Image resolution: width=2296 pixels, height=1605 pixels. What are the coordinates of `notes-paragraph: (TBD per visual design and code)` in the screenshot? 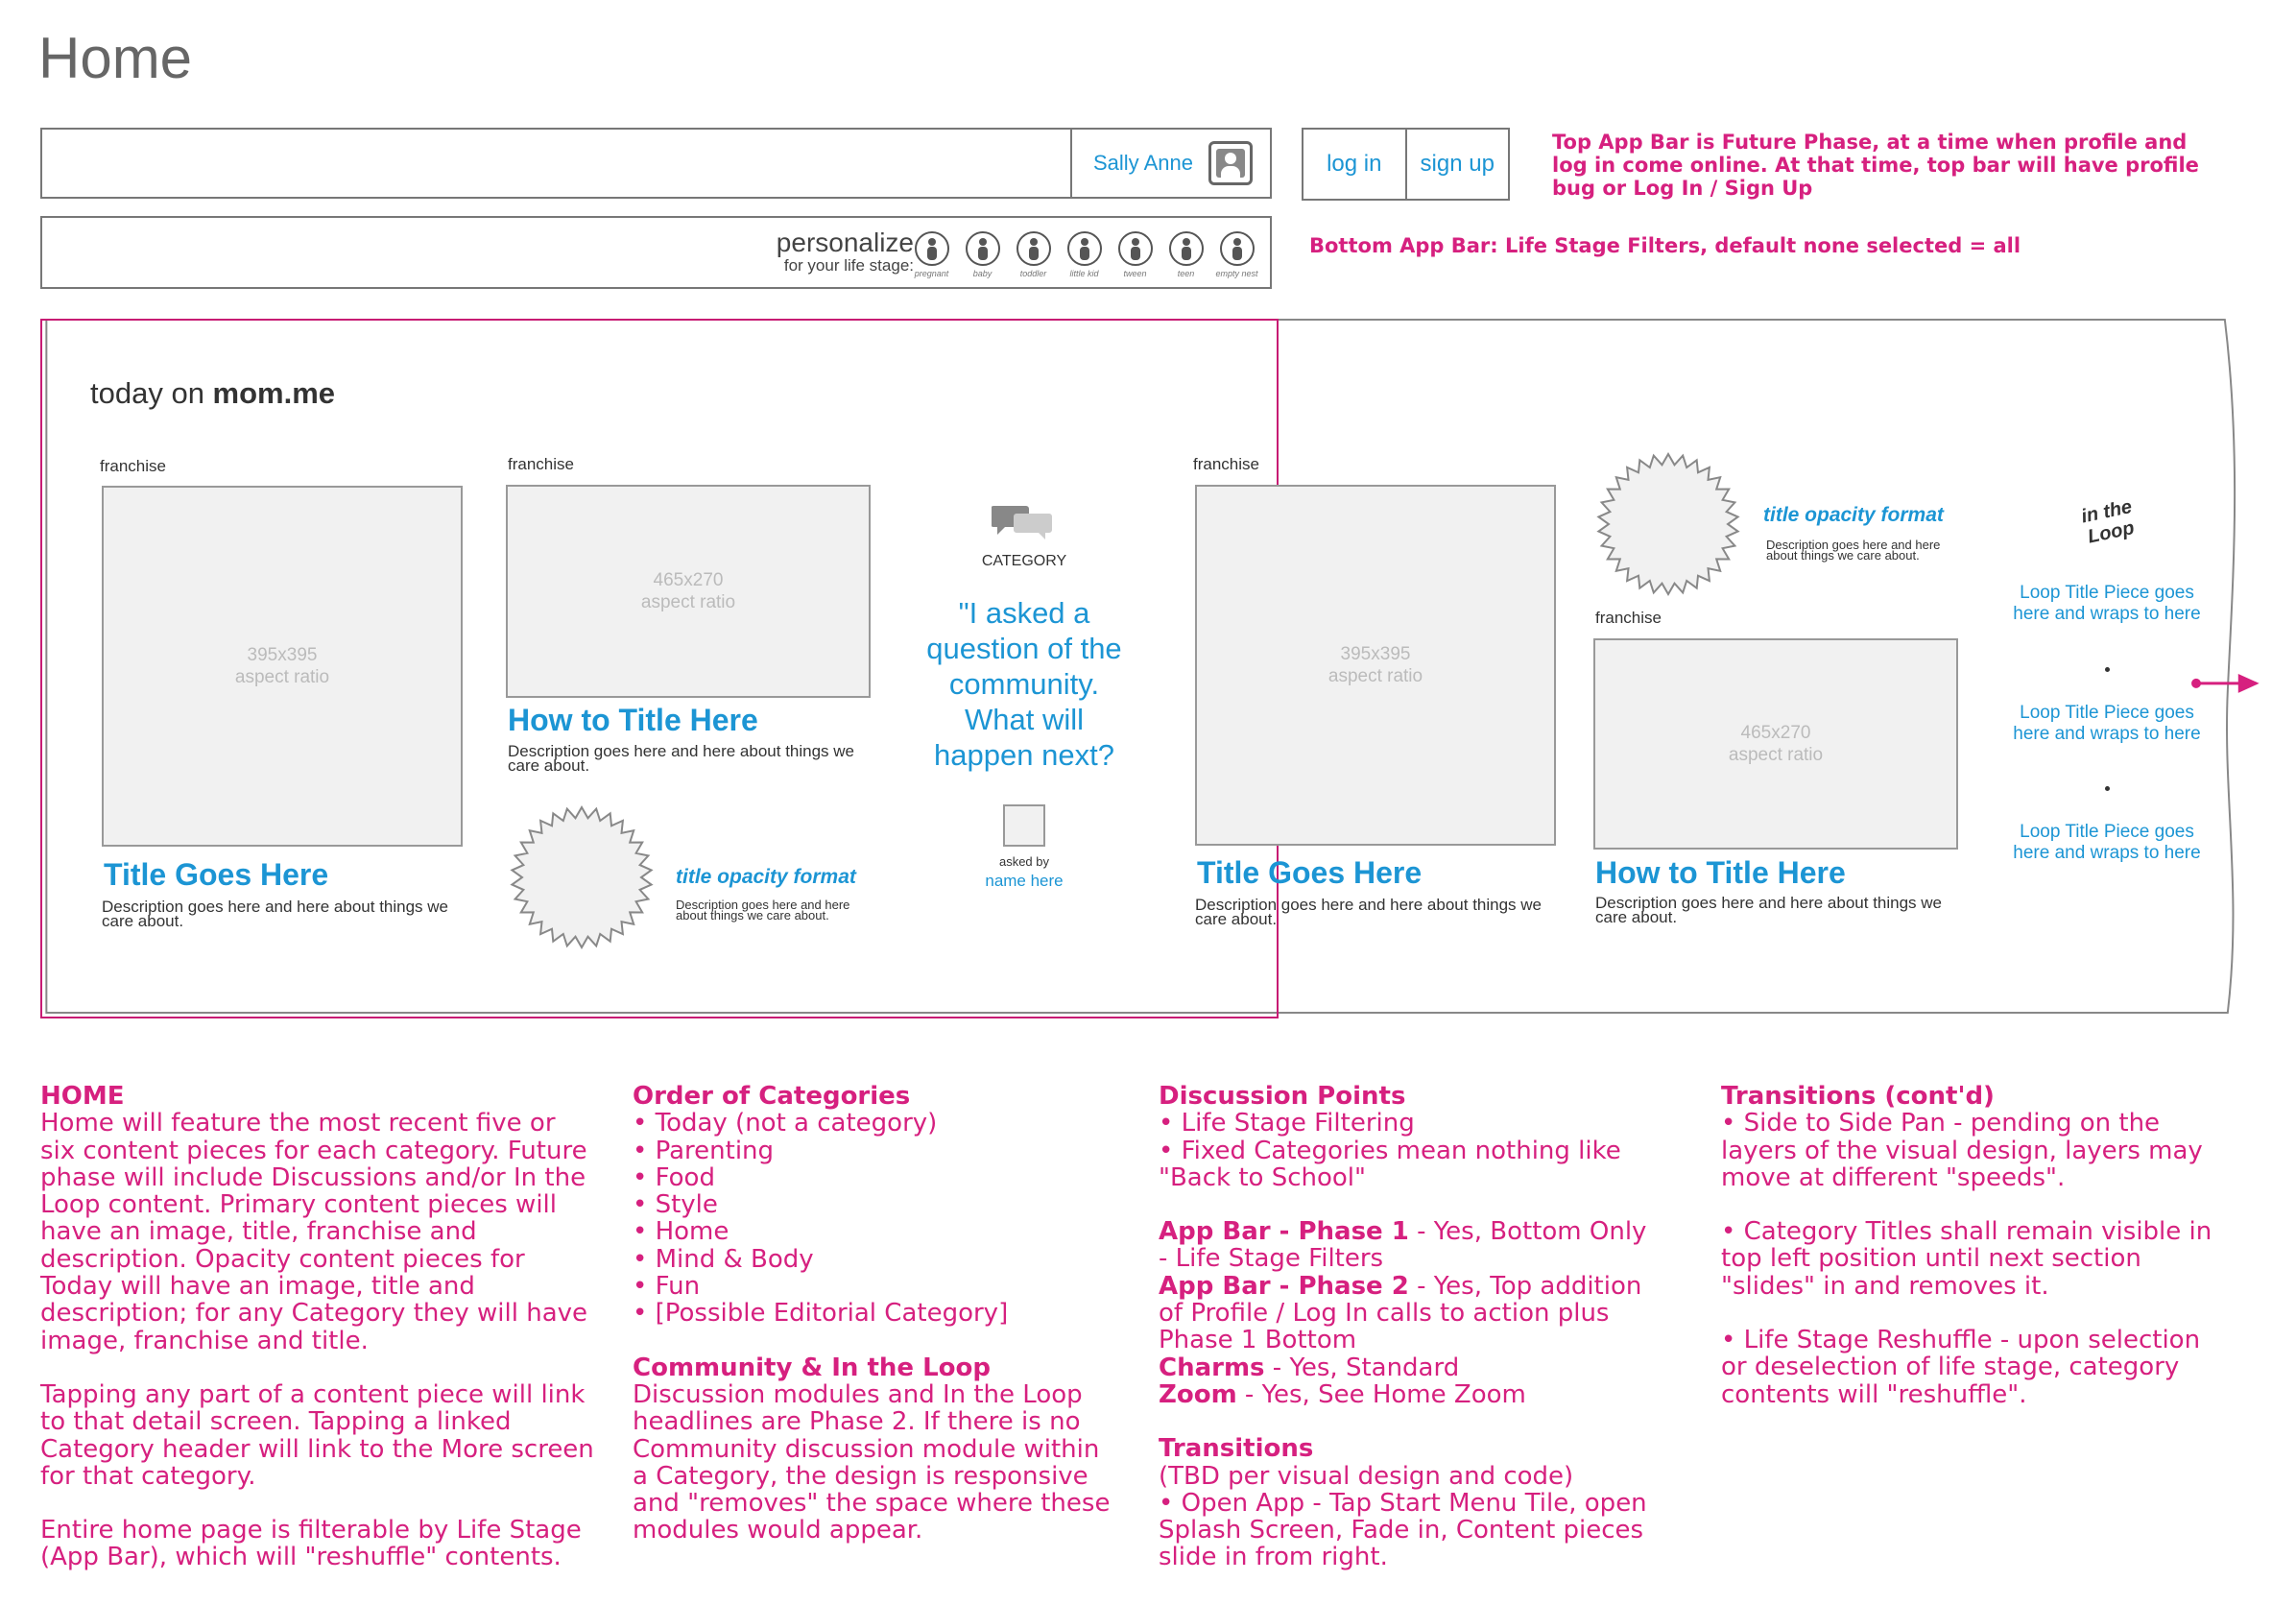 It's located at (1367, 1476).